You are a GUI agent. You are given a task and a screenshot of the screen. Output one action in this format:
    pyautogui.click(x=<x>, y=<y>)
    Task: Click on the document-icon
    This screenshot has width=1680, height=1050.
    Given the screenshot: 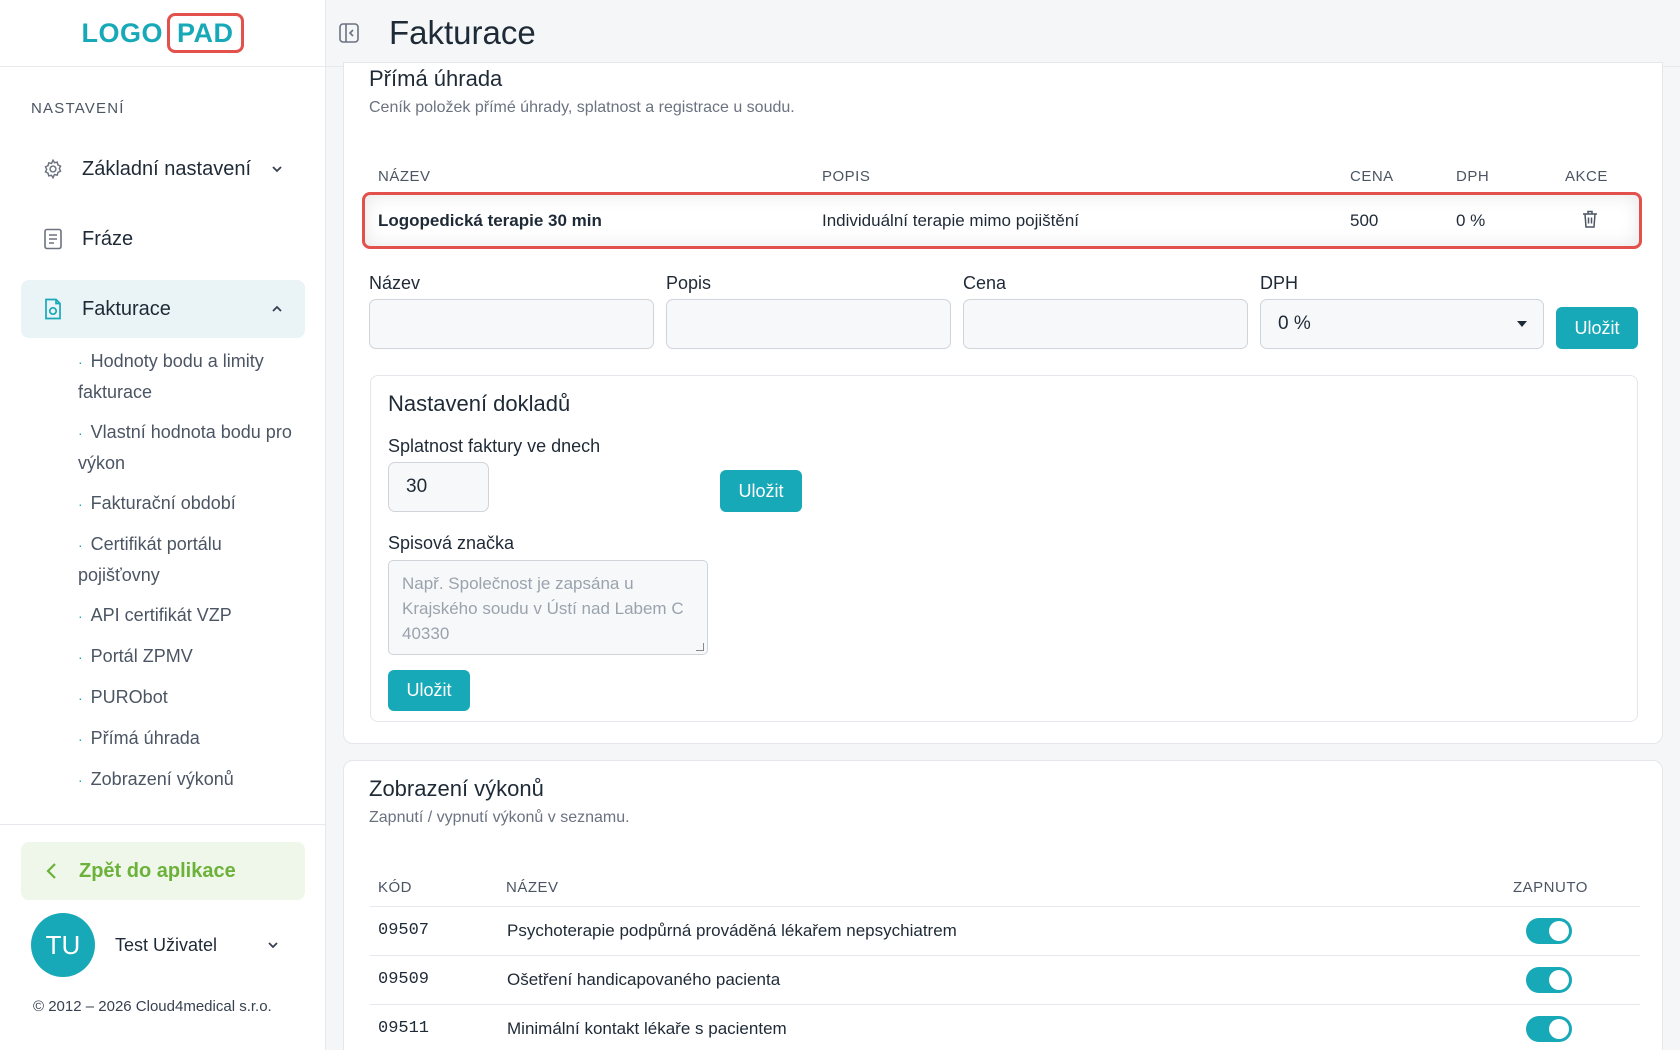 What is the action you would take?
    pyautogui.click(x=53, y=239)
    